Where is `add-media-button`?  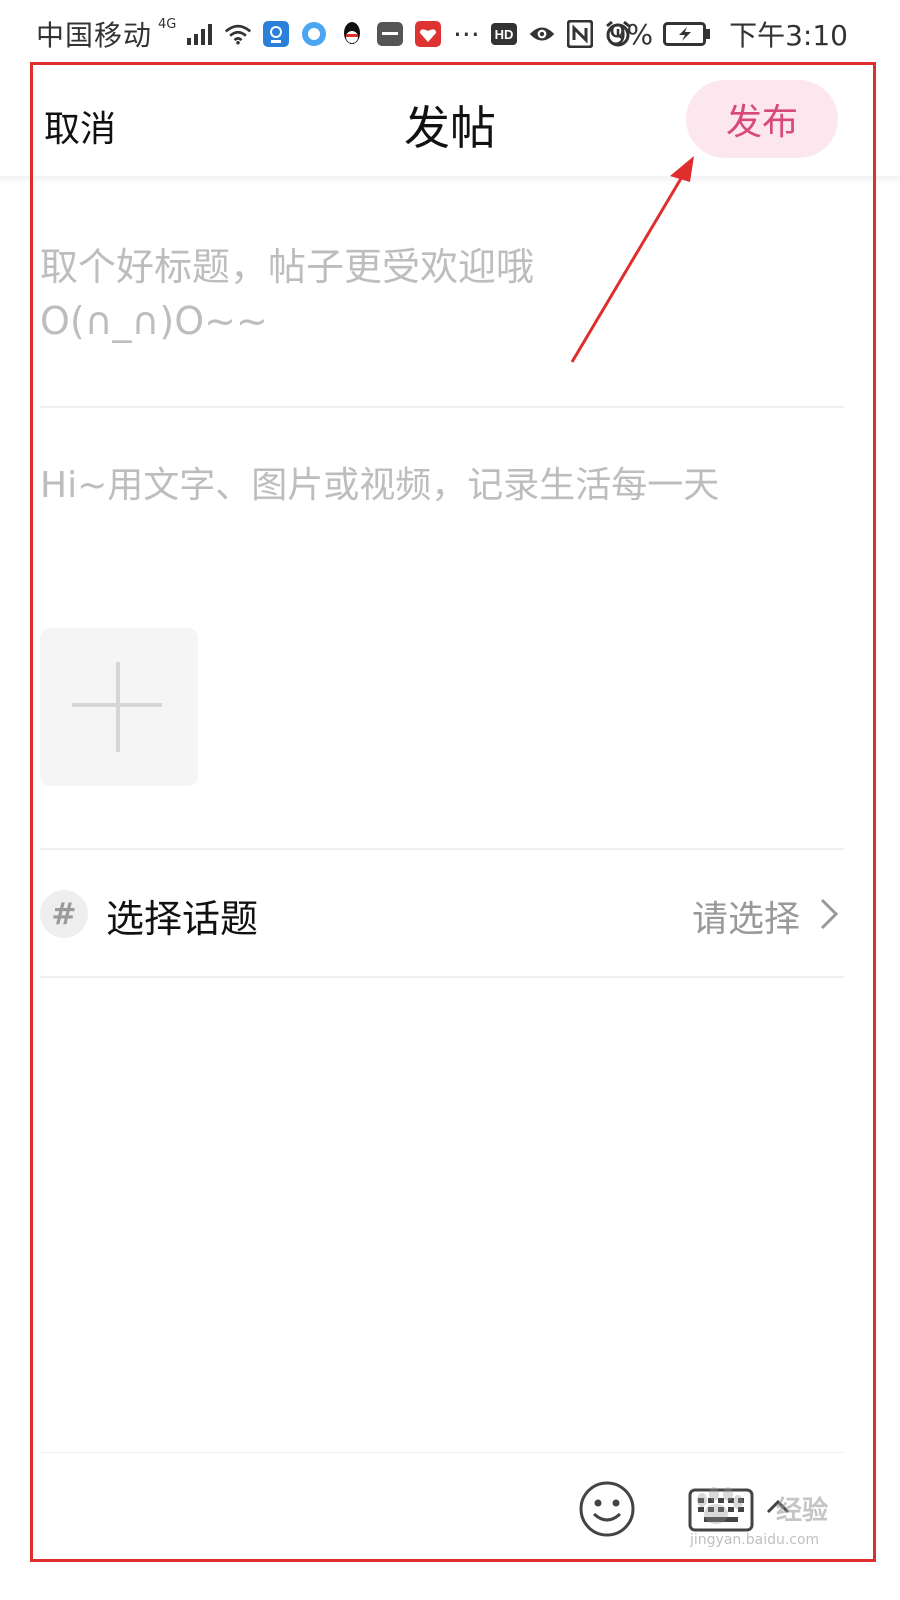 add-media-button is located at coordinates (119, 707).